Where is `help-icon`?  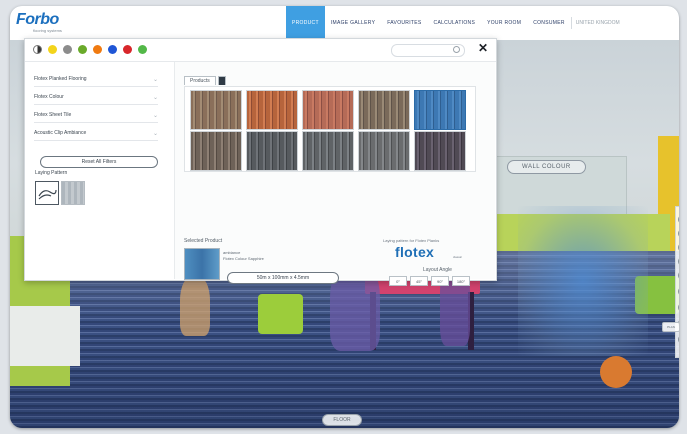
help-icon is located at coordinates (678, 339).